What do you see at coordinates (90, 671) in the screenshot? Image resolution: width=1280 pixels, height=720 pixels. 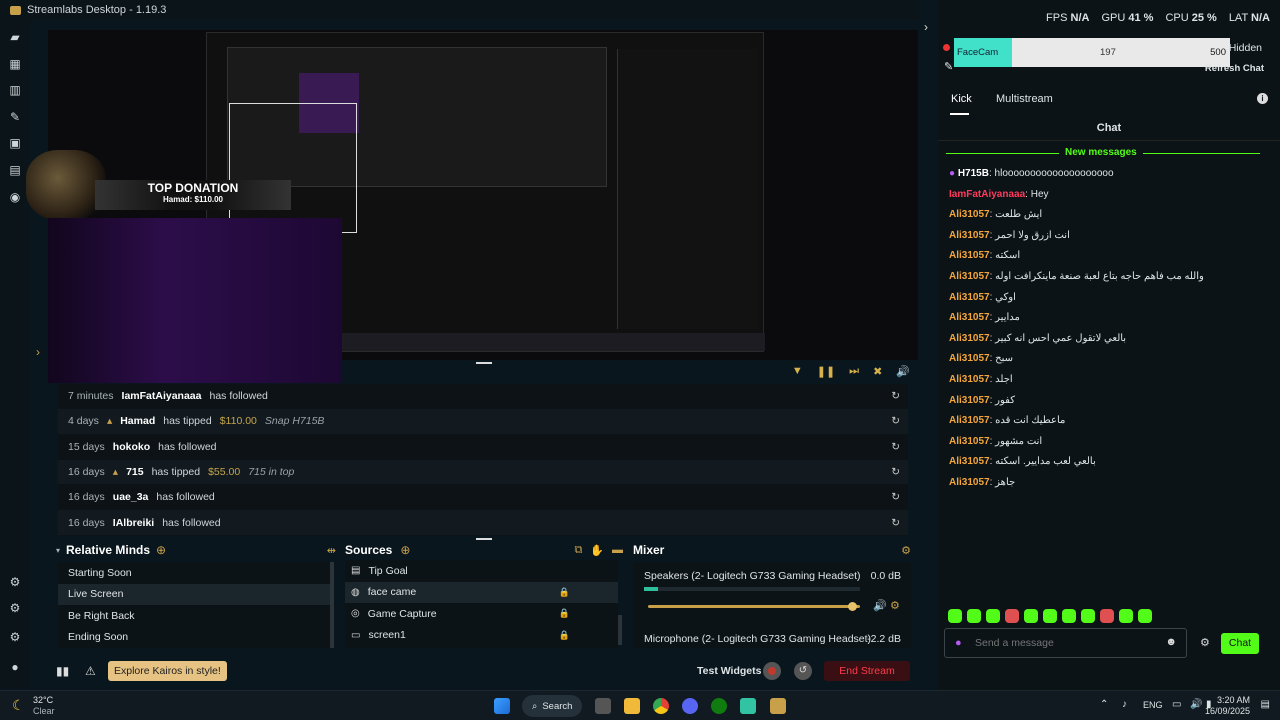 I see `notification-icon: ⚠` at bounding box center [90, 671].